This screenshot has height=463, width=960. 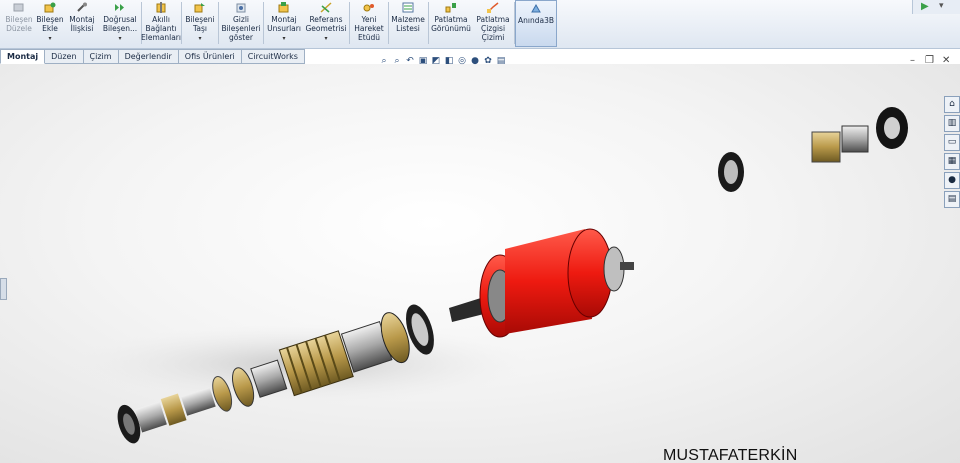 What do you see at coordinates (488, 61) in the screenshot?
I see `apply-scene-icon: ✿` at bounding box center [488, 61].